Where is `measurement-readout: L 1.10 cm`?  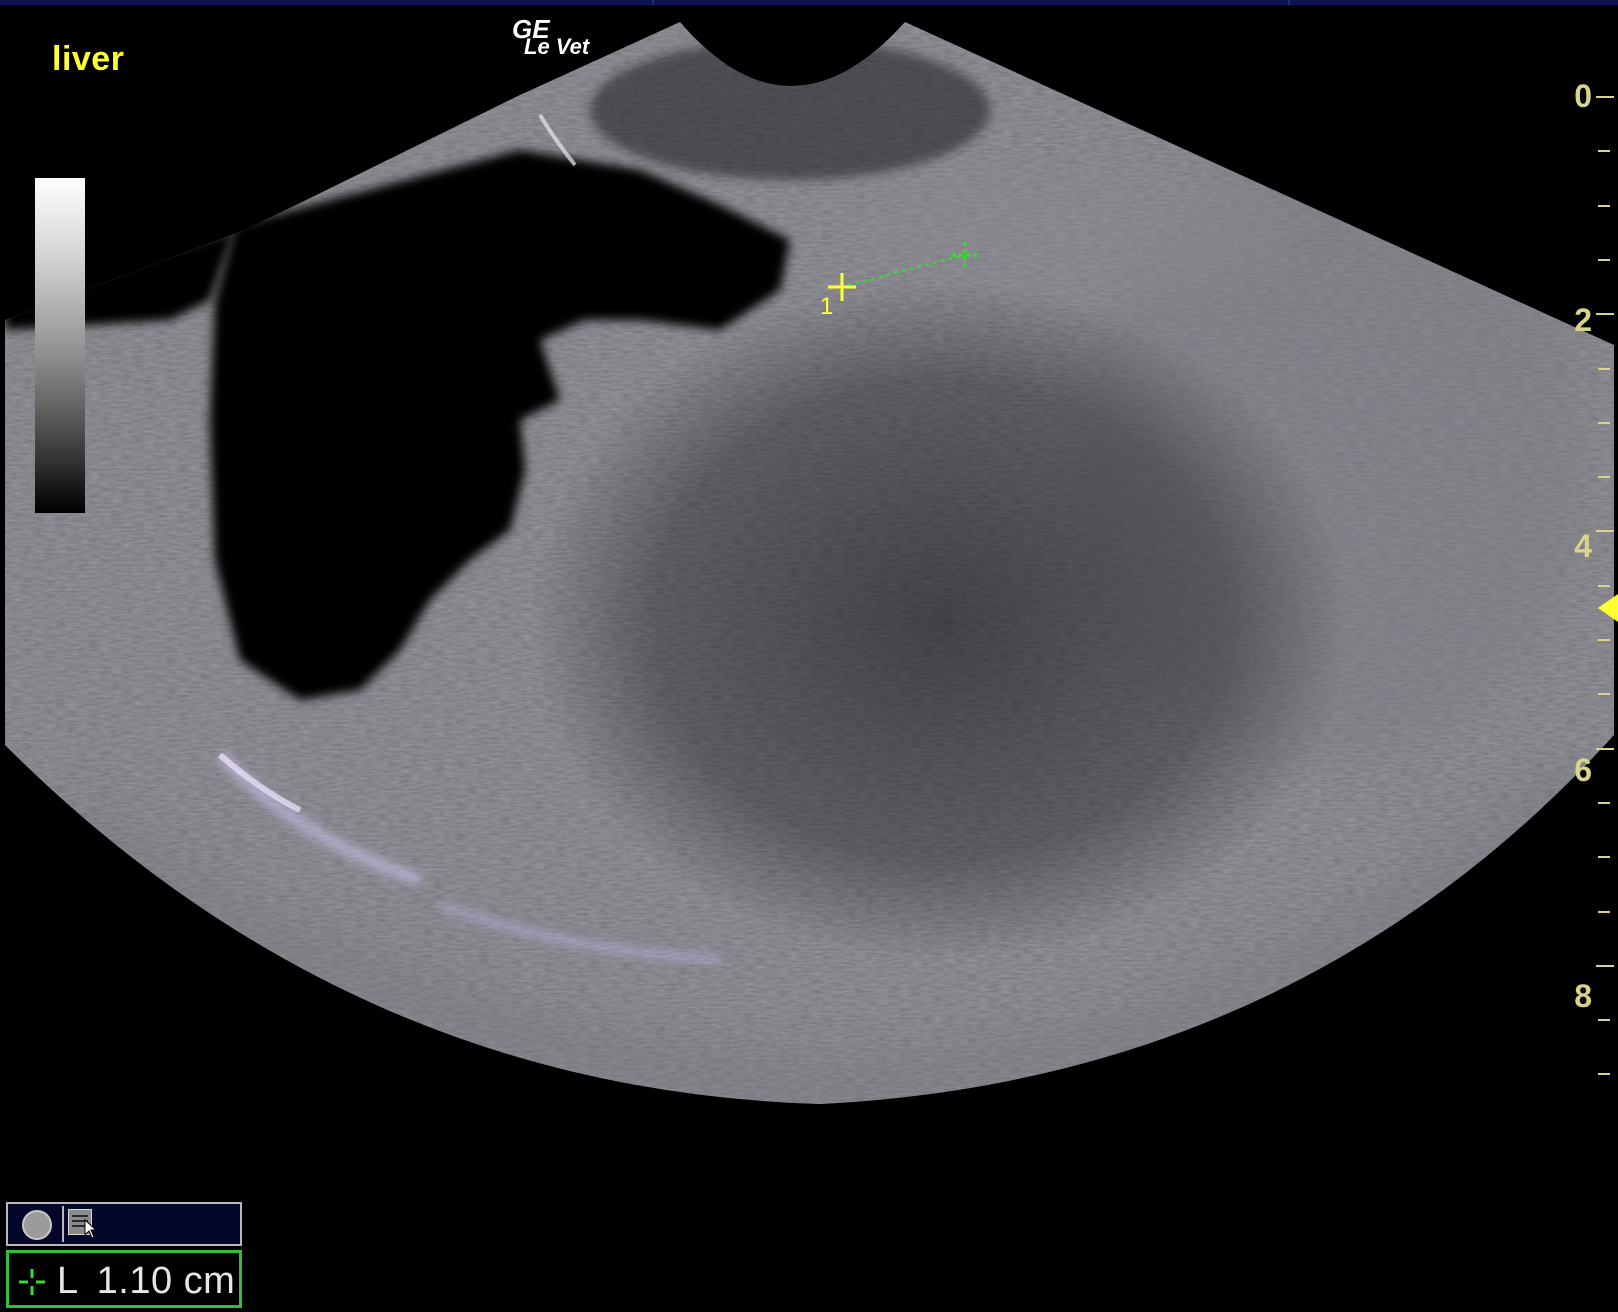 measurement-readout: L 1.10 cm is located at coordinates (155, 1281).